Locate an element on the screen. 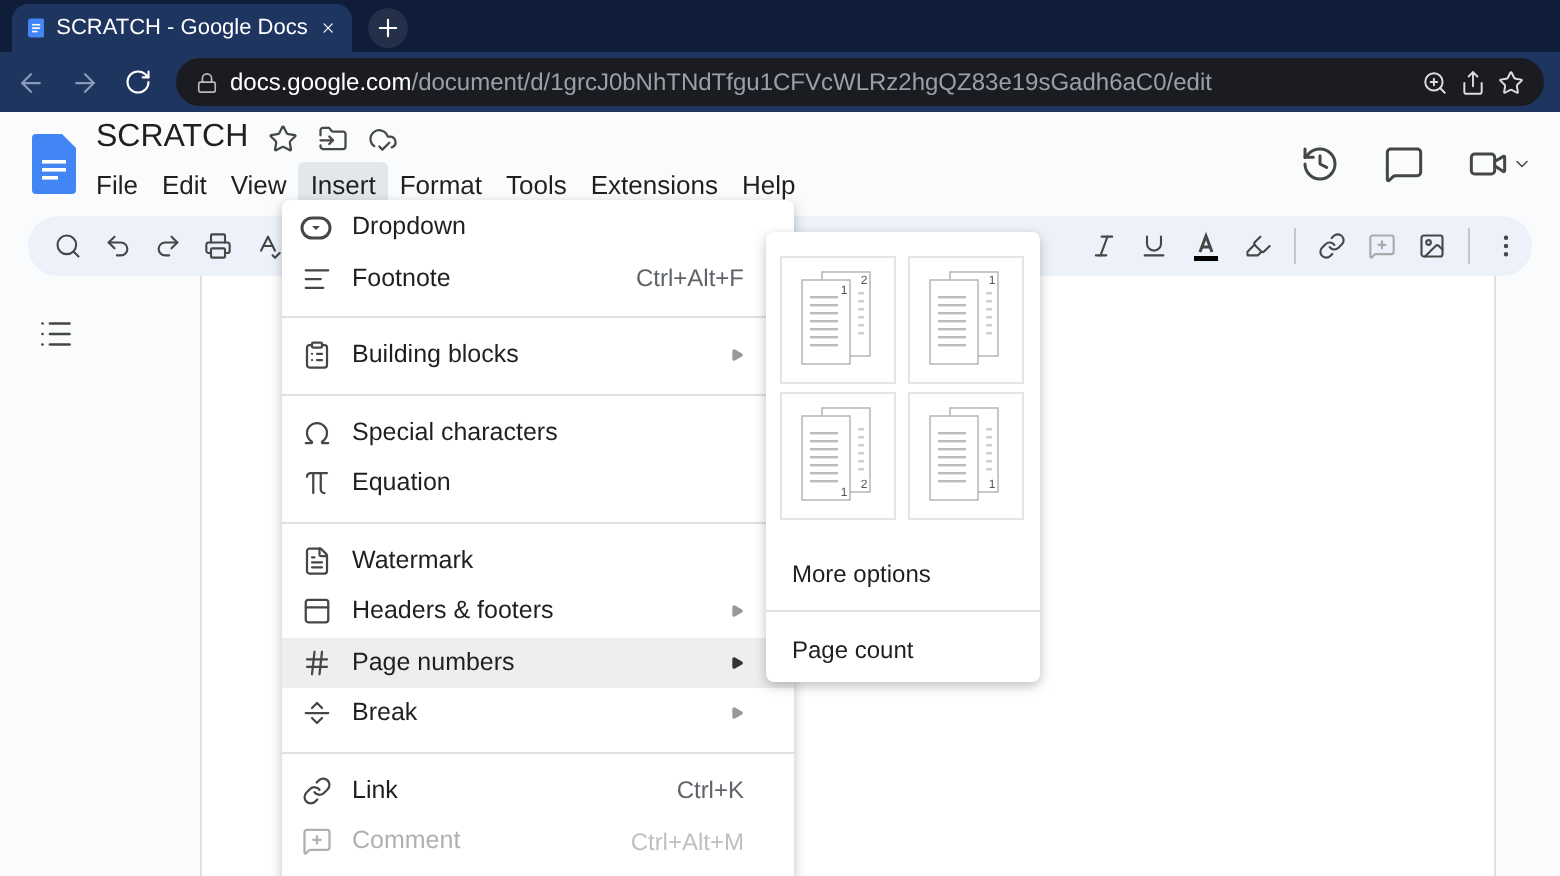 This screenshot has width=1560, height=876. folder-icon is located at coordinates (333, 138).